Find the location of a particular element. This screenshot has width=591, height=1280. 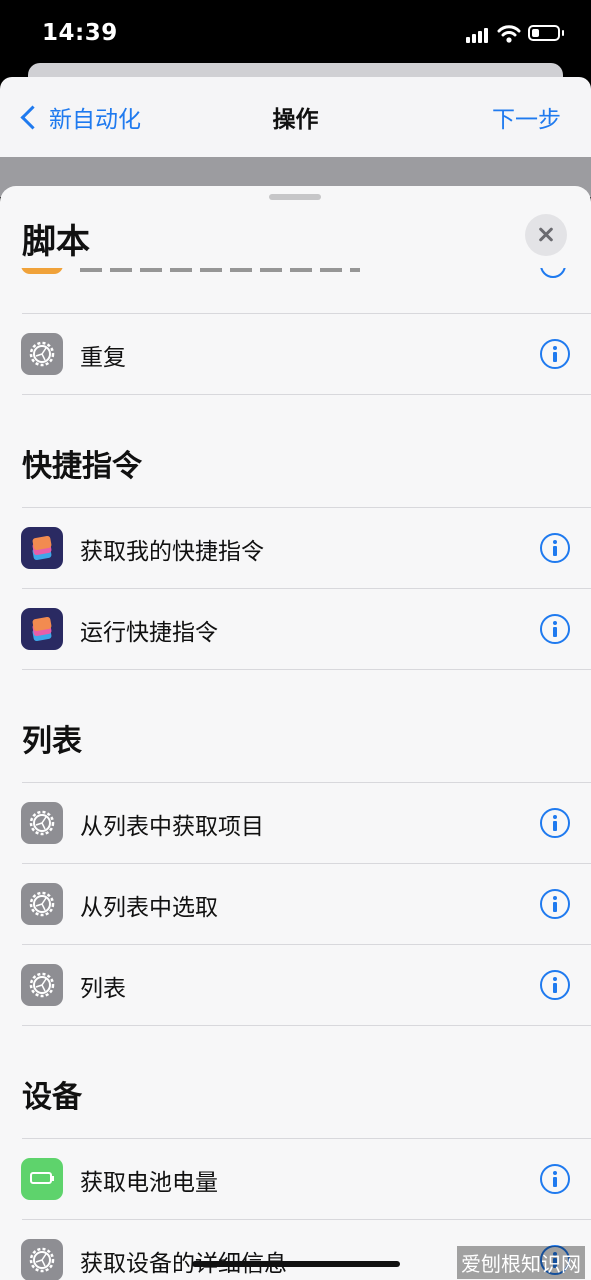

sheet-title: 脚本 is located at coordinates (56, 242).